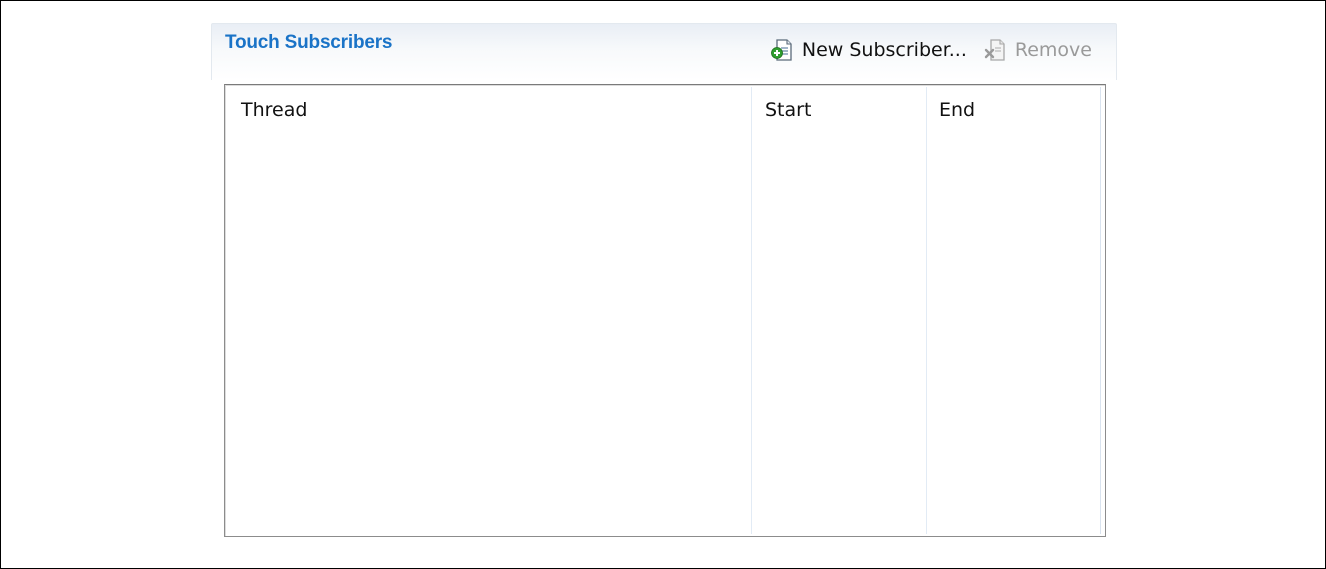  I want to click on remove-item-icon, so click(996, 50).